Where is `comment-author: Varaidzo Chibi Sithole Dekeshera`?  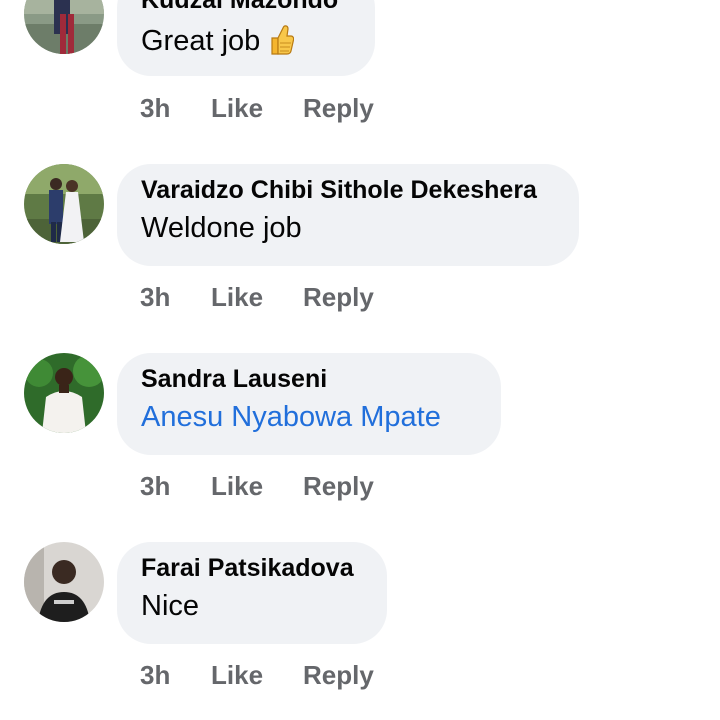
comment-author: Varaidzo Chibi Sithole Dekeshera is located at coordinates (339, 190).